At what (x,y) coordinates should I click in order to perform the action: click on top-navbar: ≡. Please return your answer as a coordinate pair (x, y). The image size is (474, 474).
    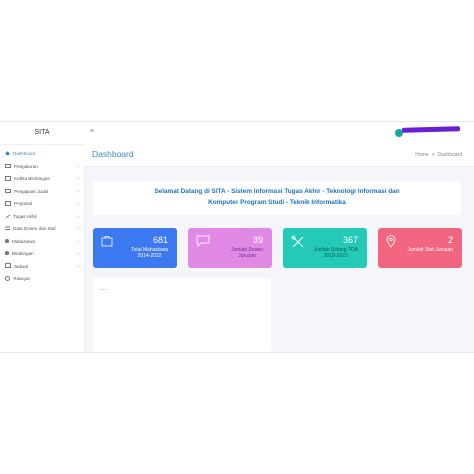
    Looking at the image, I should click on (279, 133).